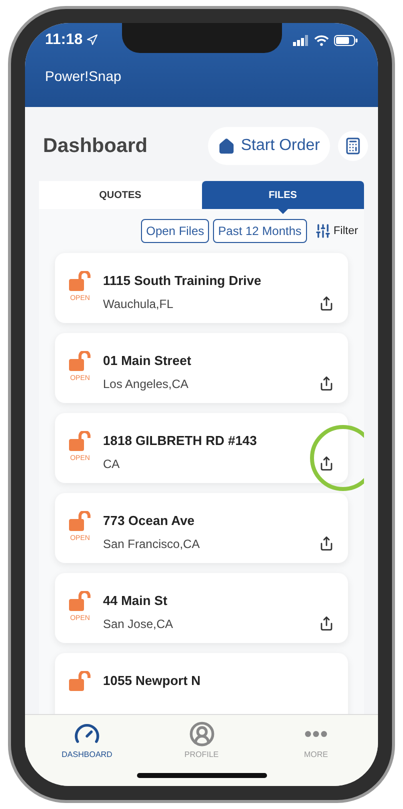  I want to click on app-title: Power!Snap, so click(83, 76).